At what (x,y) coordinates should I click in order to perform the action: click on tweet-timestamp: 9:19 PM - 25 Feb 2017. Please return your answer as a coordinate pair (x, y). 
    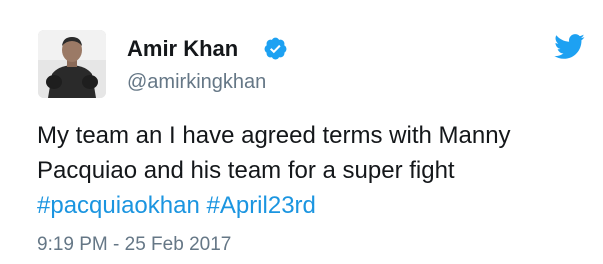
    Looking at the image, I should click on (134, 245).